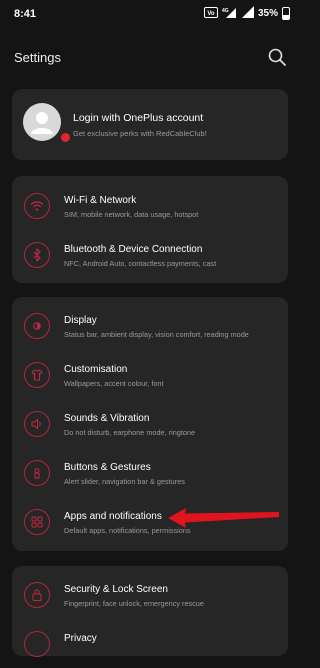  I want to click on item-label: Security & Lock Screen, so click(116, 589).